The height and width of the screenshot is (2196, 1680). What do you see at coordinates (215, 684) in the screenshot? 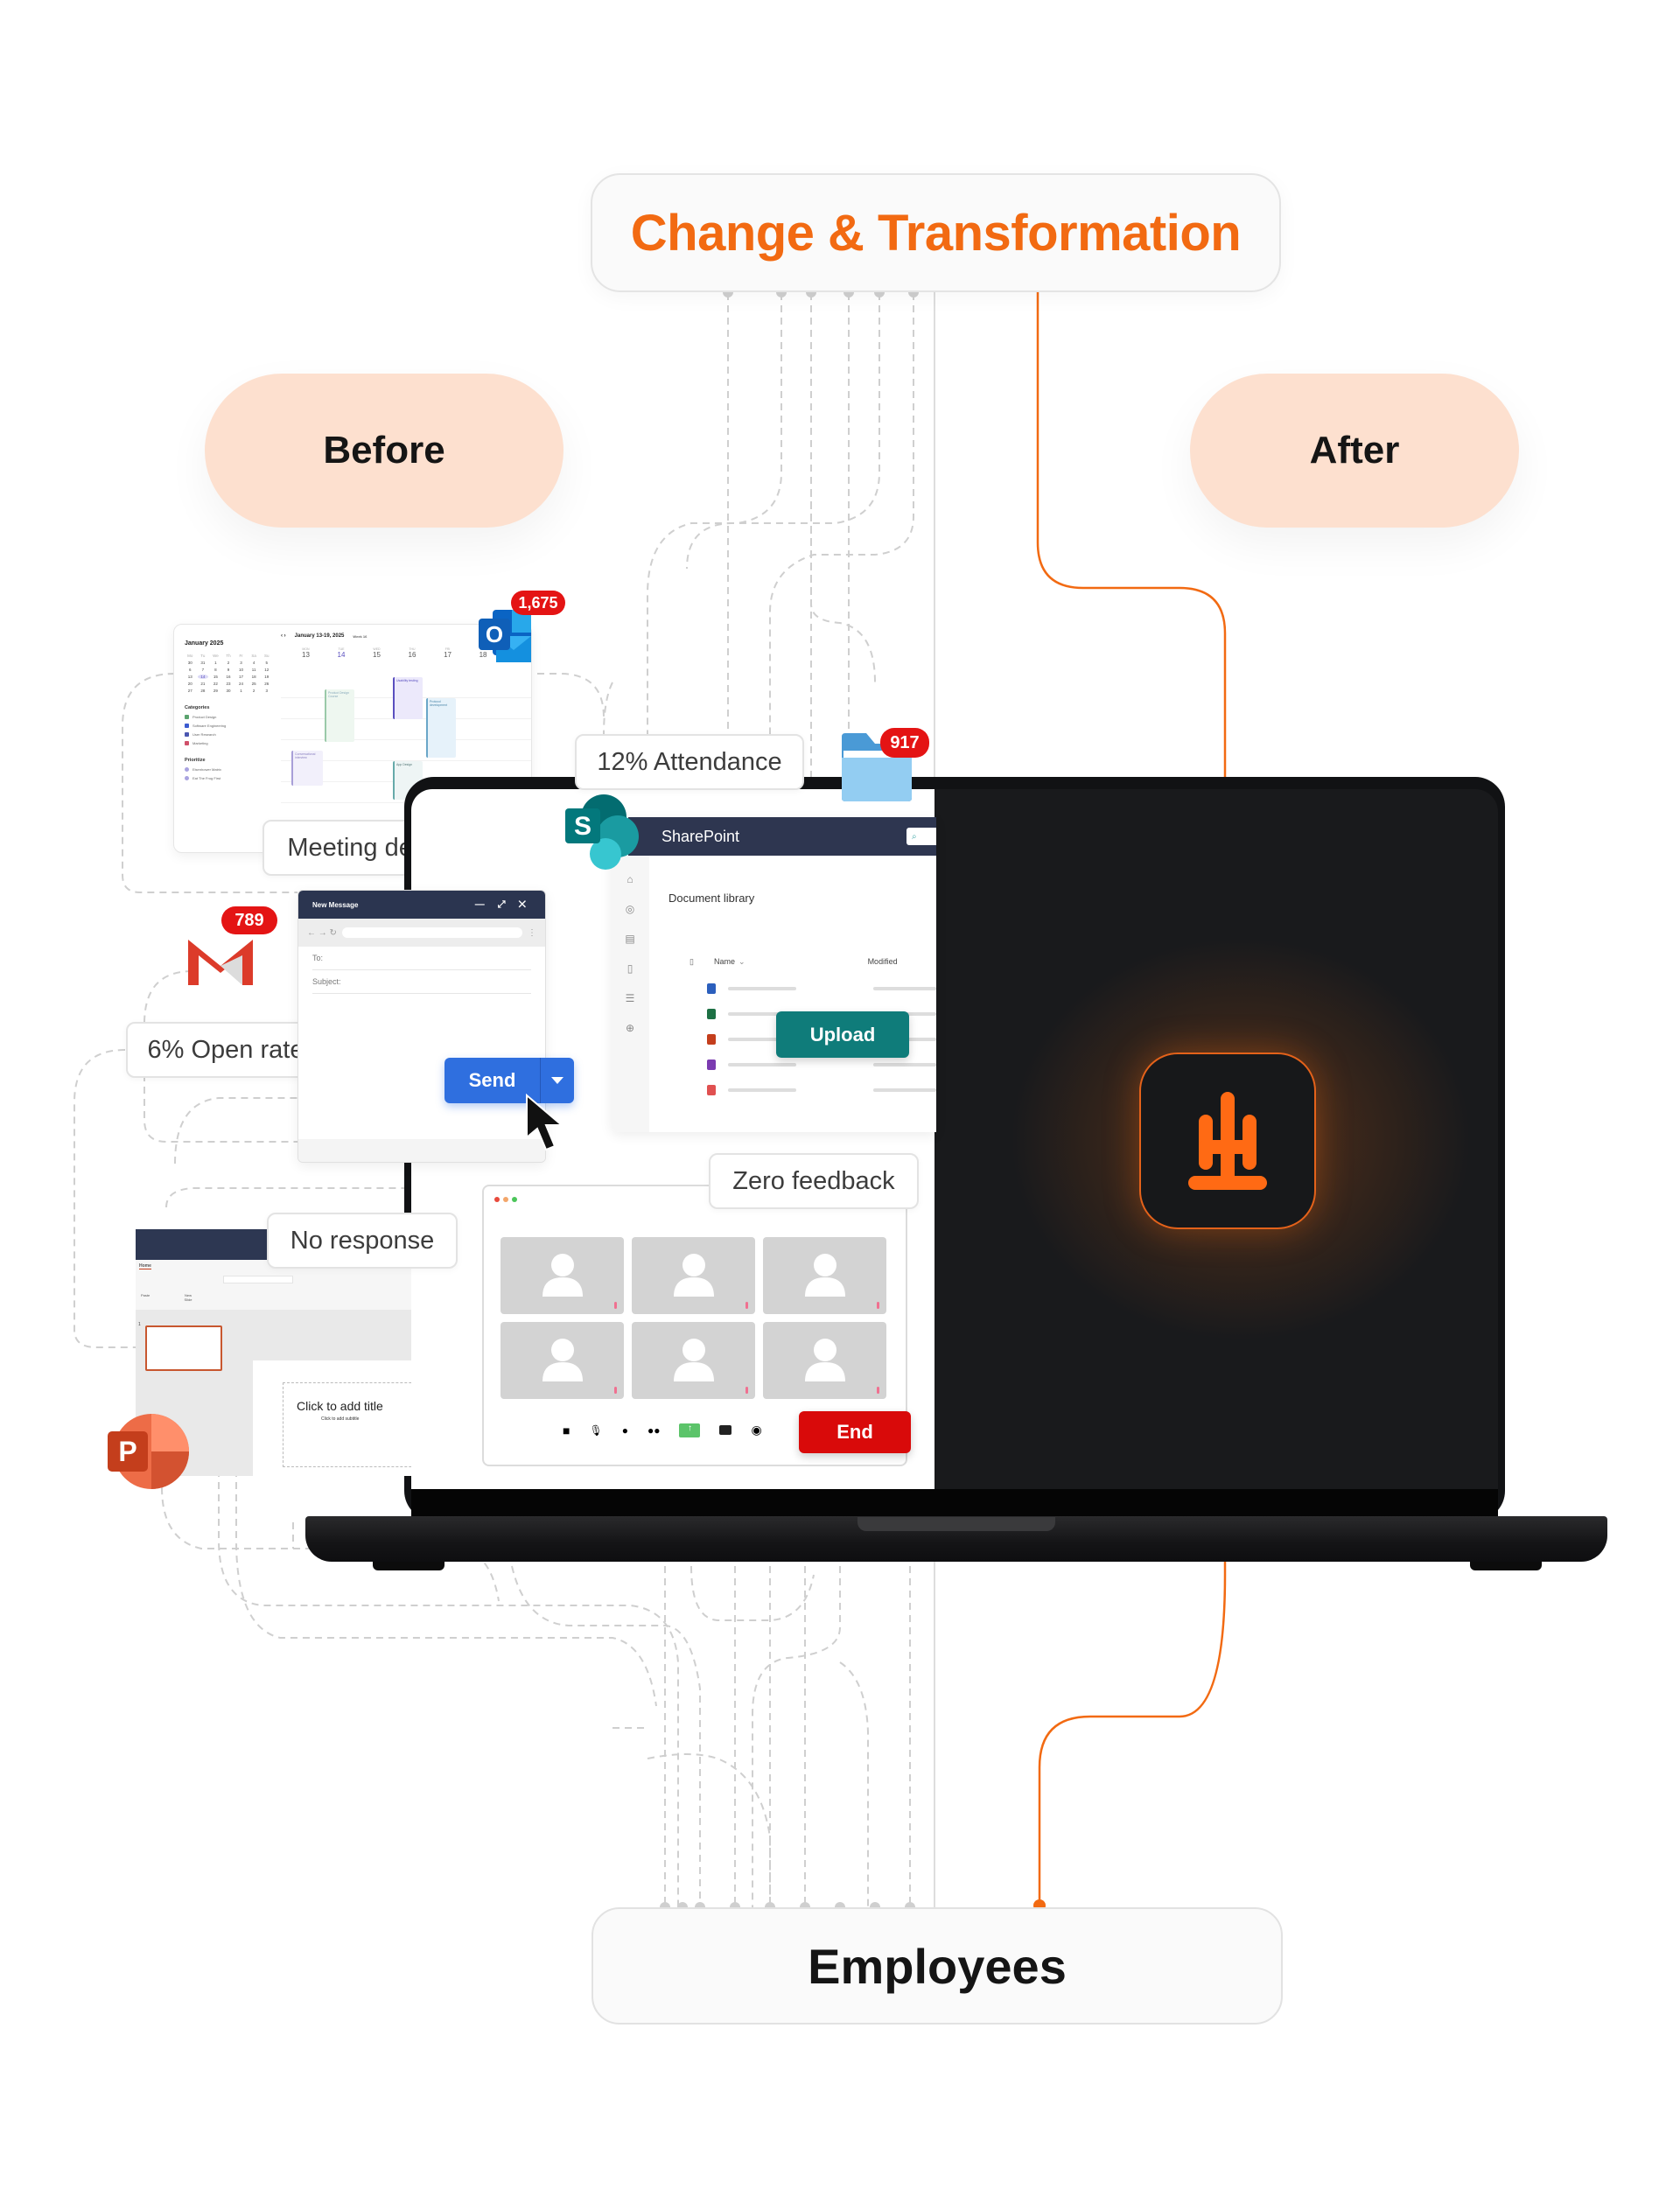
I see `mini-calendar-date: 22` at bounding box center [215, 684].